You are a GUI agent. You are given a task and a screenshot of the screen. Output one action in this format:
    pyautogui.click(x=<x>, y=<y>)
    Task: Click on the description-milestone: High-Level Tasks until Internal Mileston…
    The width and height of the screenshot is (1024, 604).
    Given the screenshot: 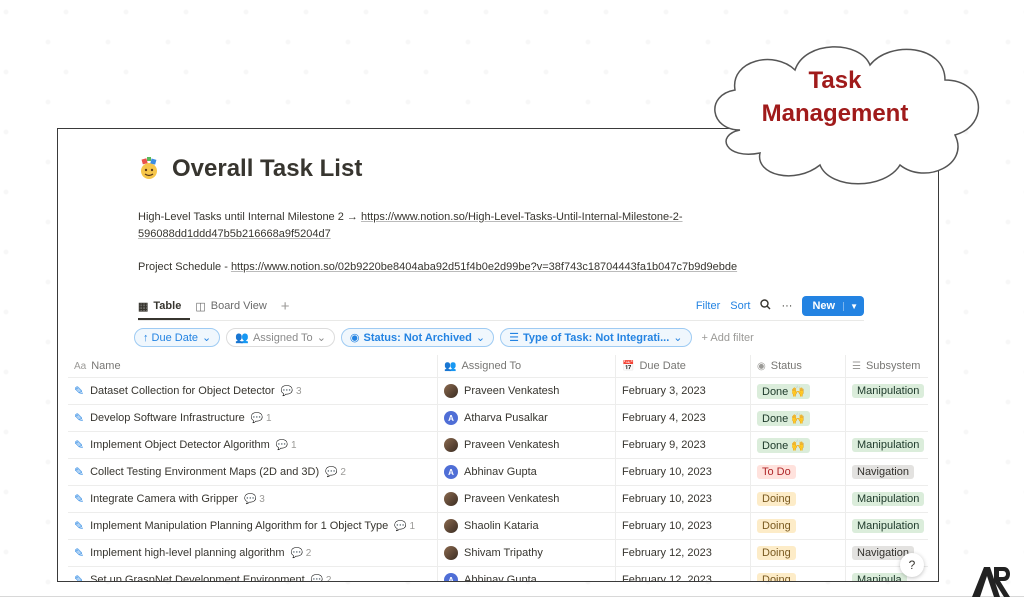 What is the action you would take?
    pyautogui.click(x=410, y=225)
    